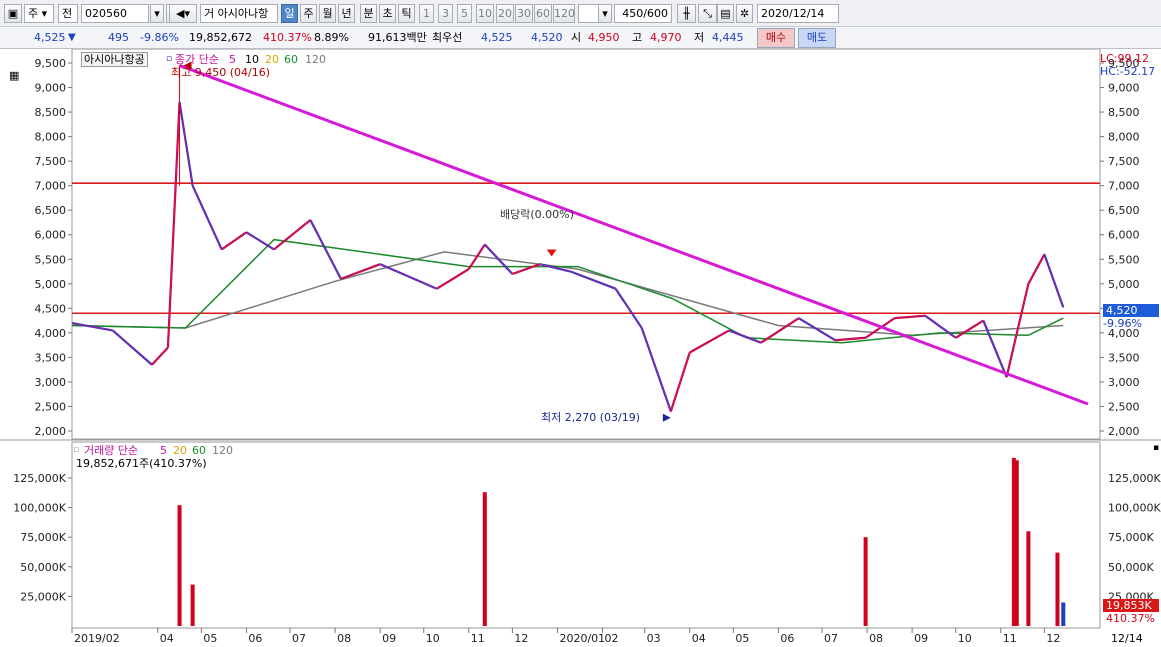 The width and height of the screenshot is (1161, 647). What do you see at coordinates (1131, 310) in the screenshot?
I see `current-price-tag: 4,520` at bounding box center [1131, 310].